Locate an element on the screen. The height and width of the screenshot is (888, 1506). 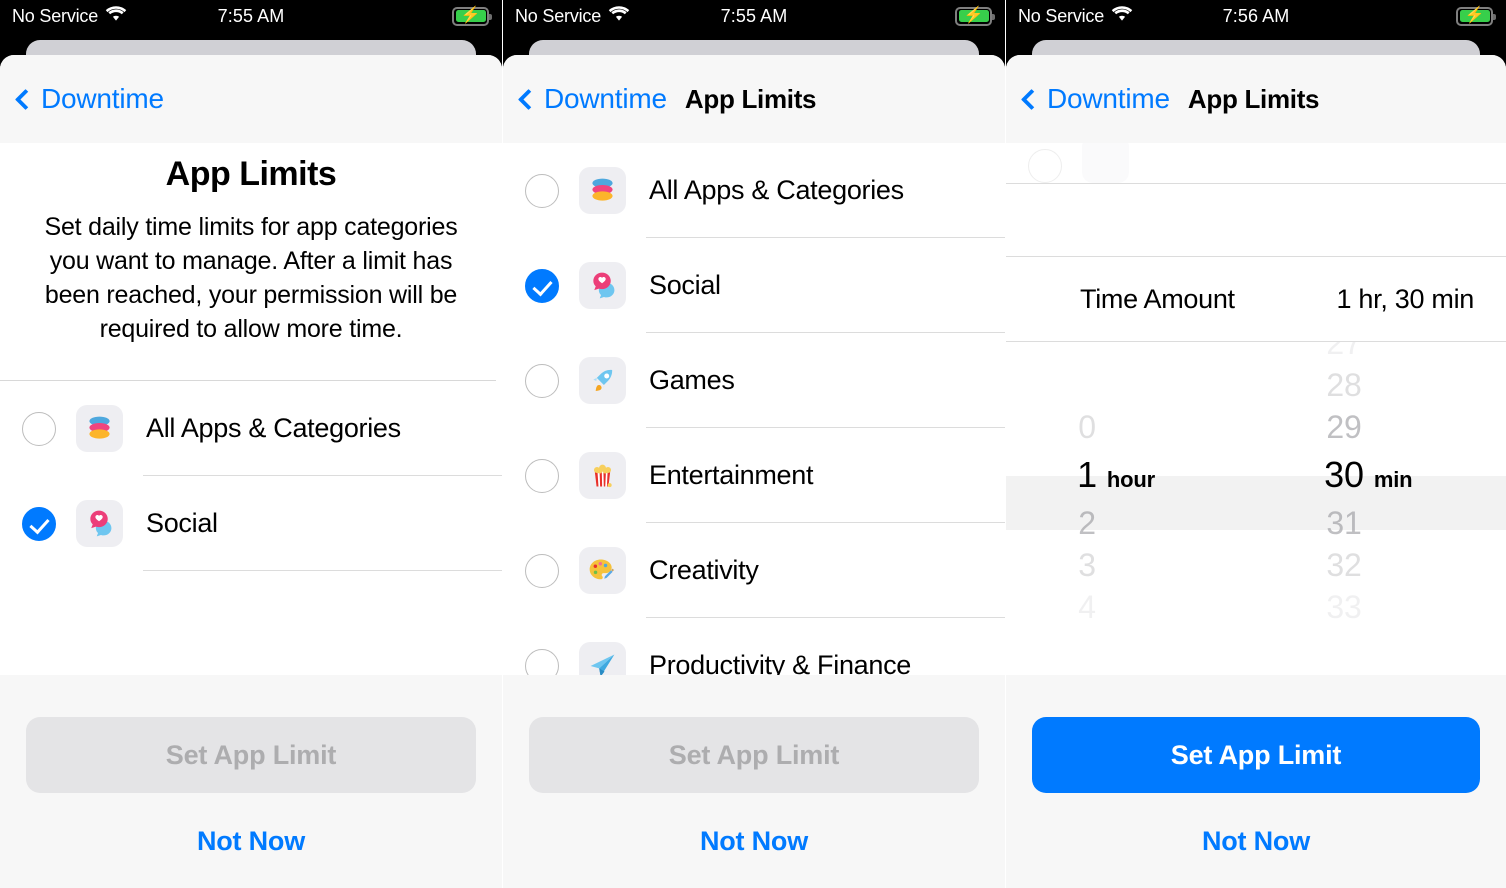
popcorn-icon is located at coordinates (602, 475).